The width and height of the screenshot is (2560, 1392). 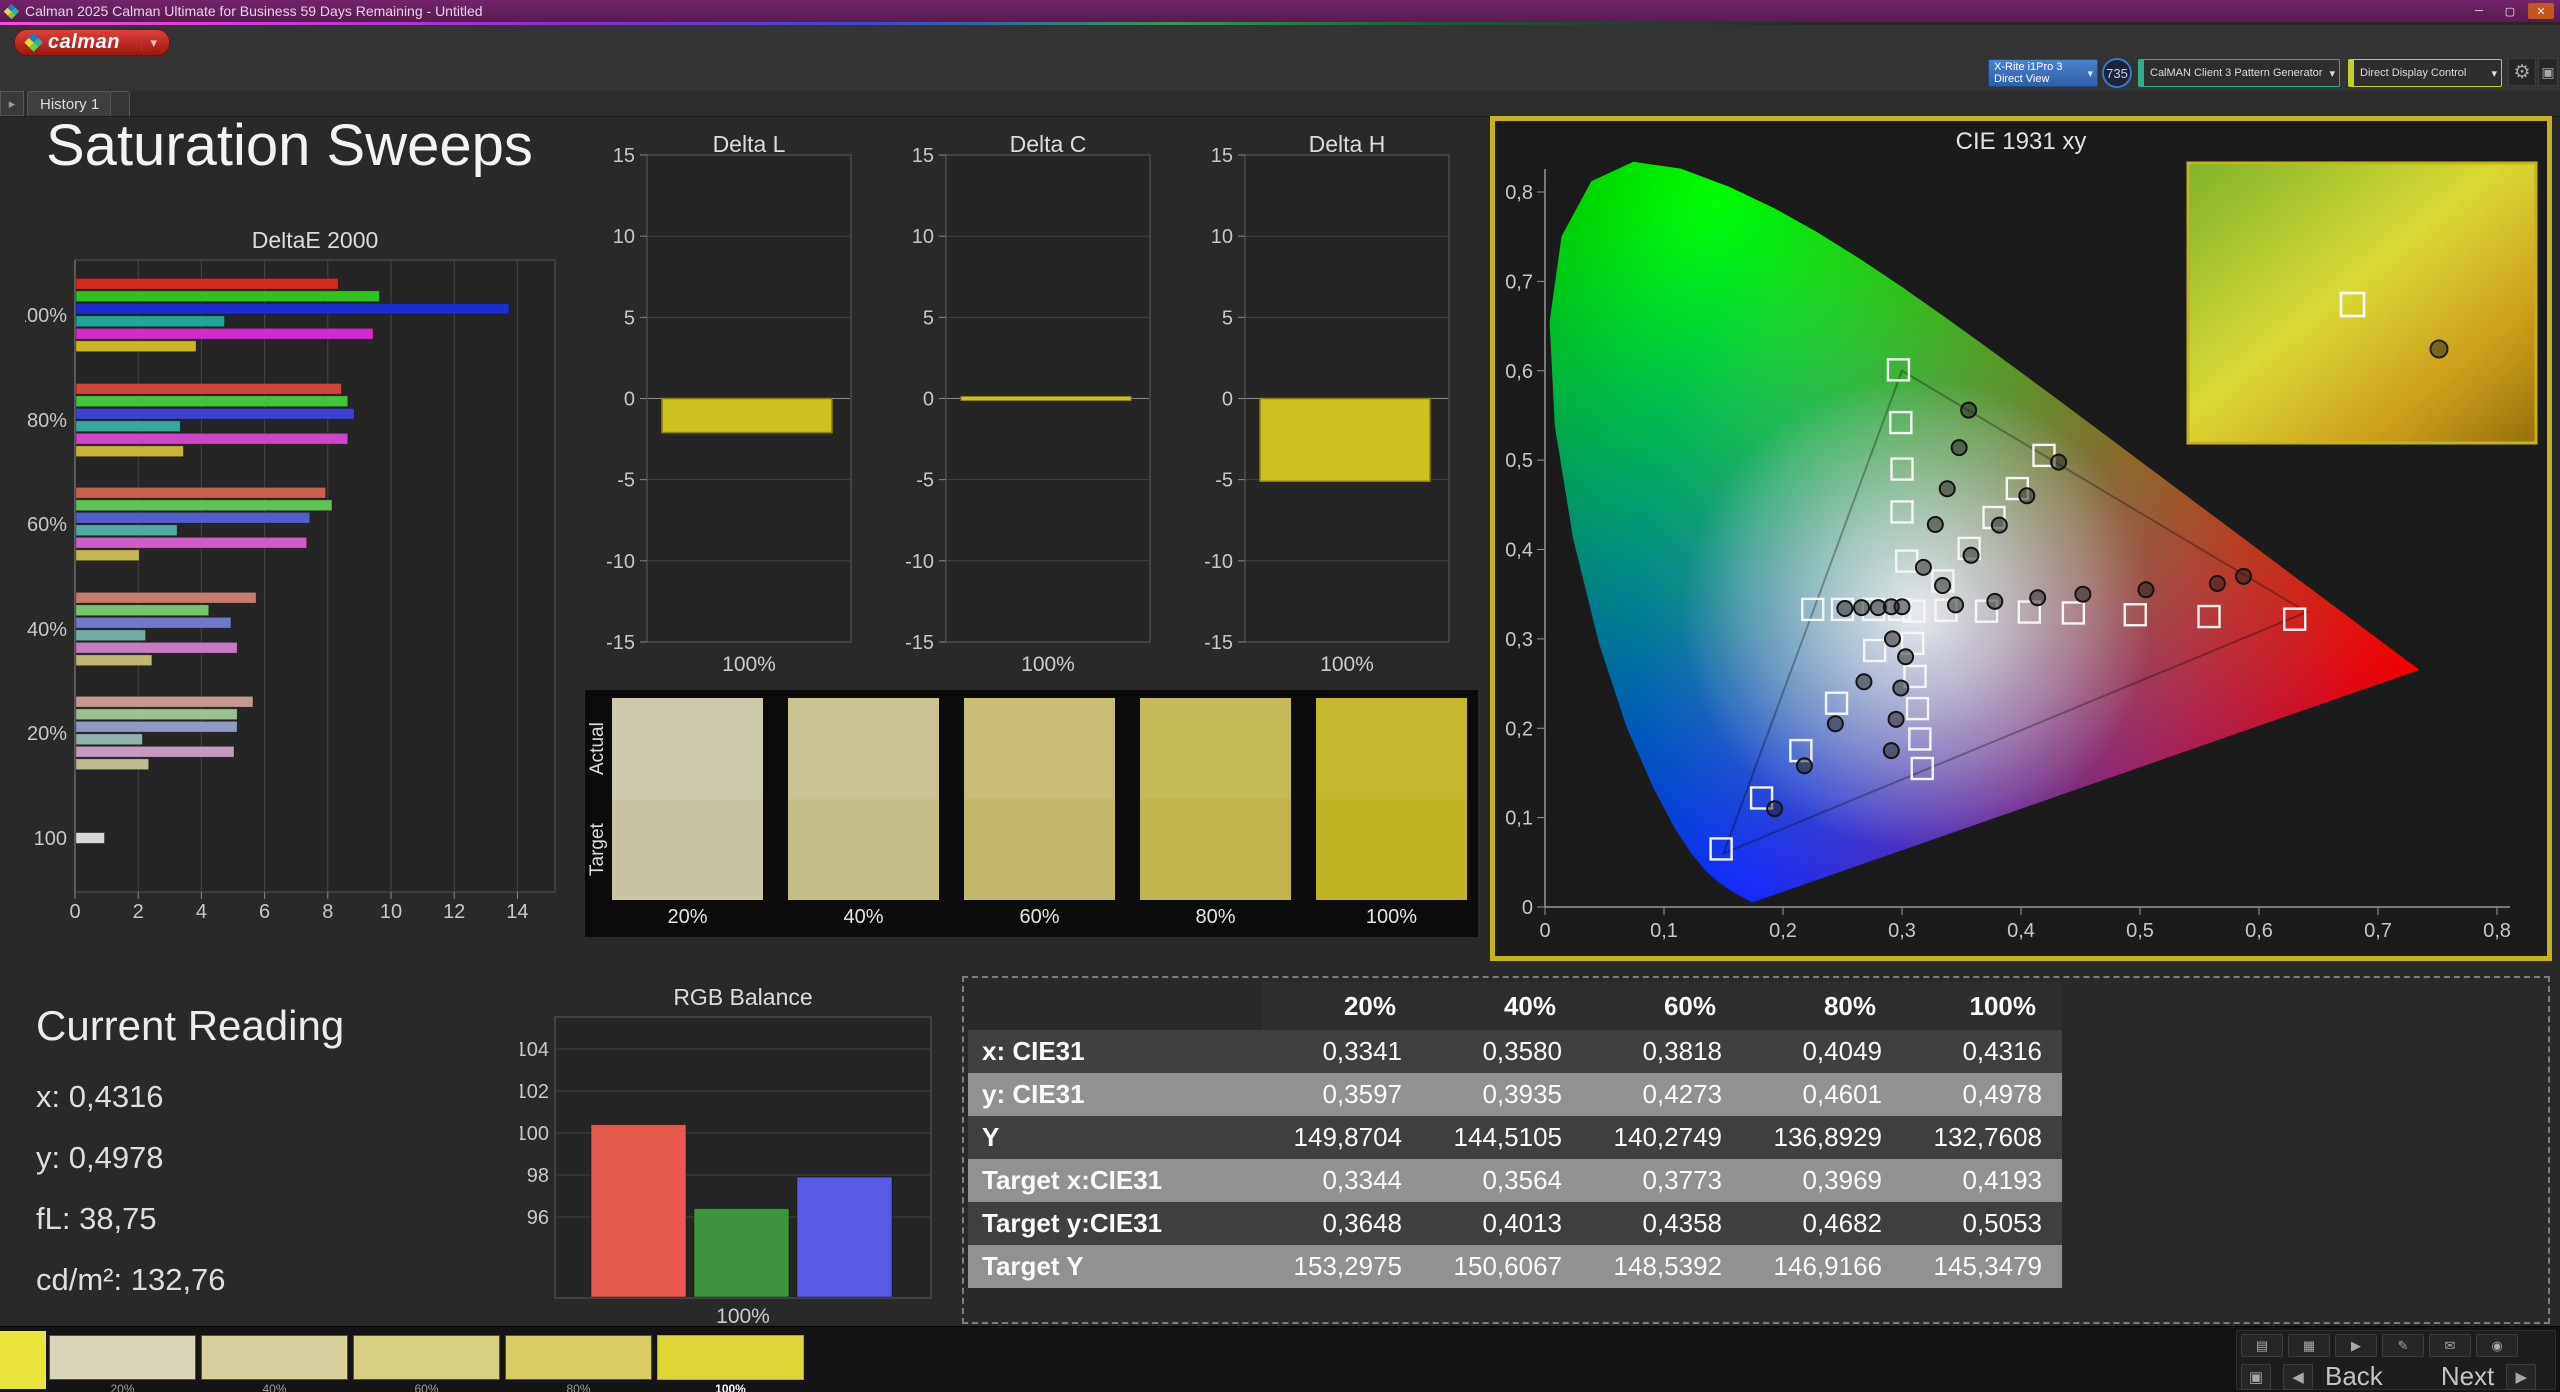 I want to click on table-corner, so click(x=1115, y=1006).